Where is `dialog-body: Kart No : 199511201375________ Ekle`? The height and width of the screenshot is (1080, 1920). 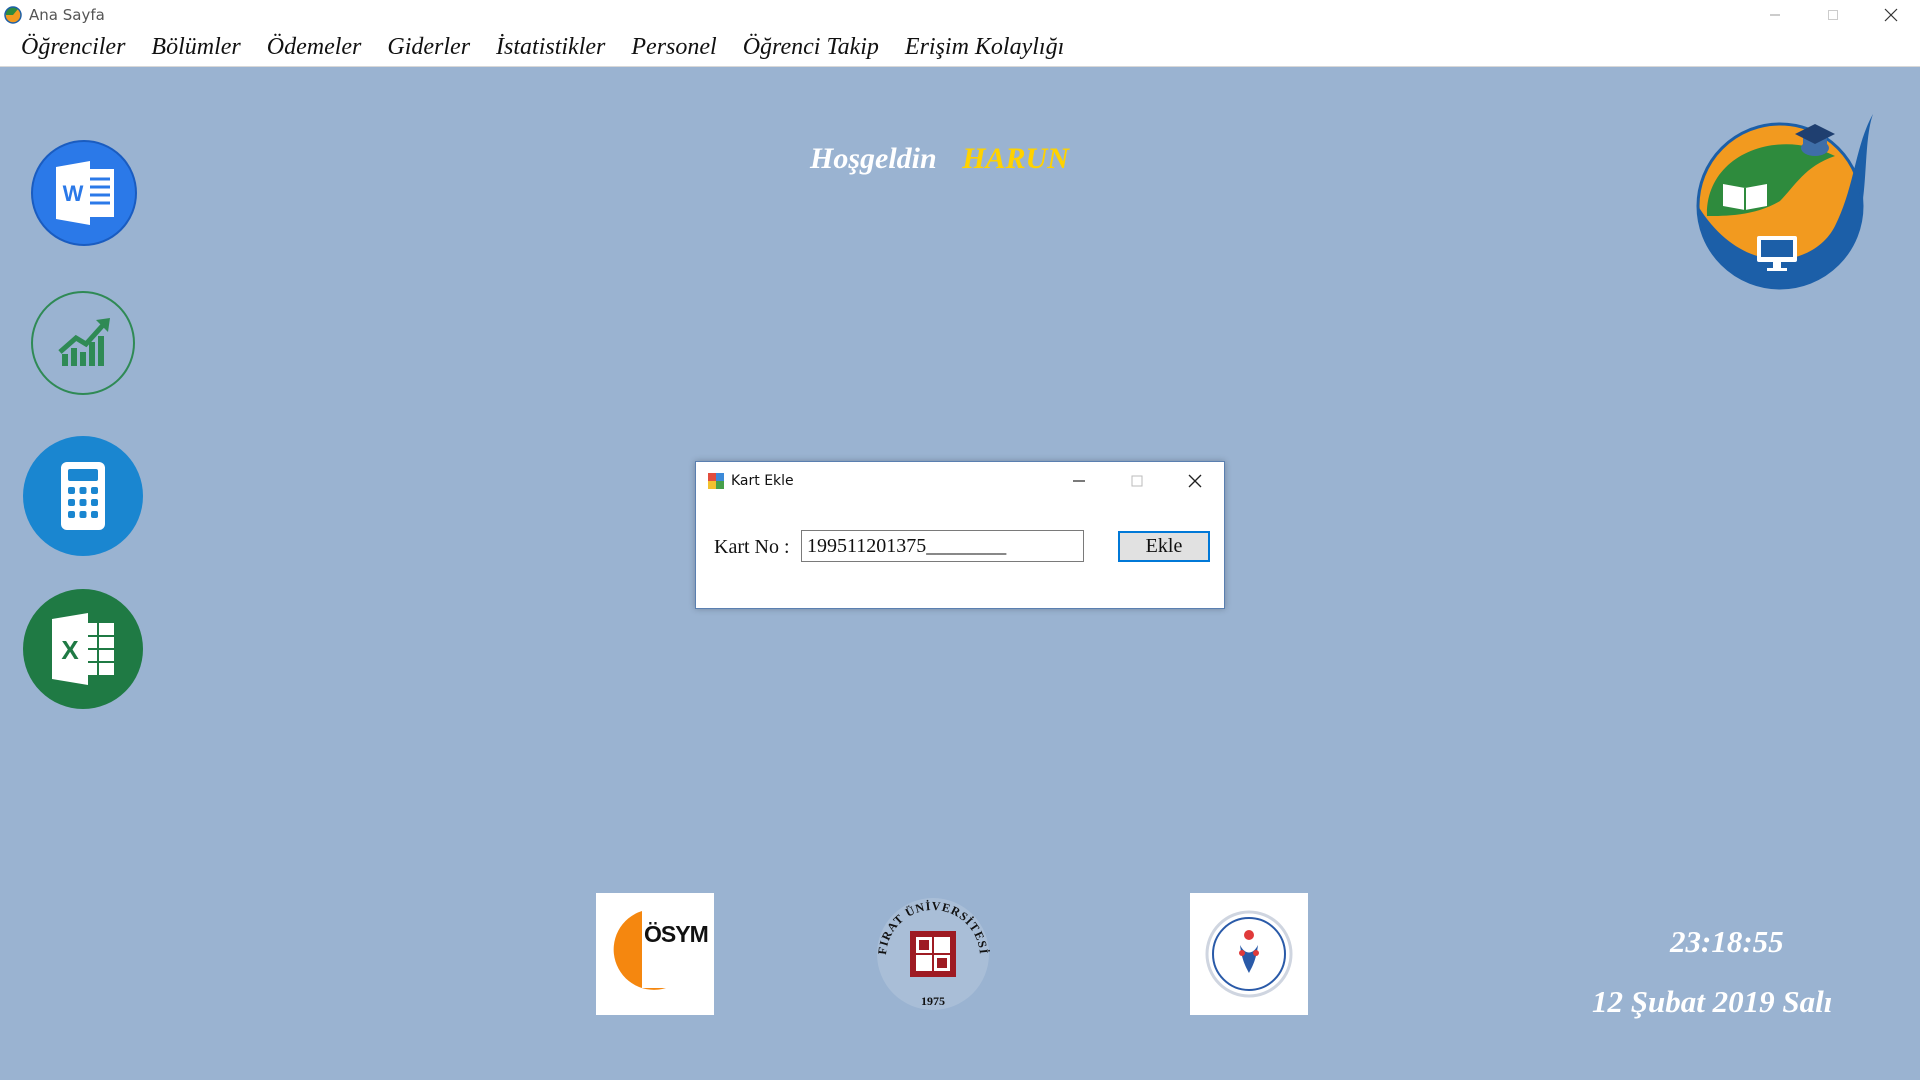 dialog-body: Kart No : 199511201375________ Ekle is located at coordinates (960, 554).